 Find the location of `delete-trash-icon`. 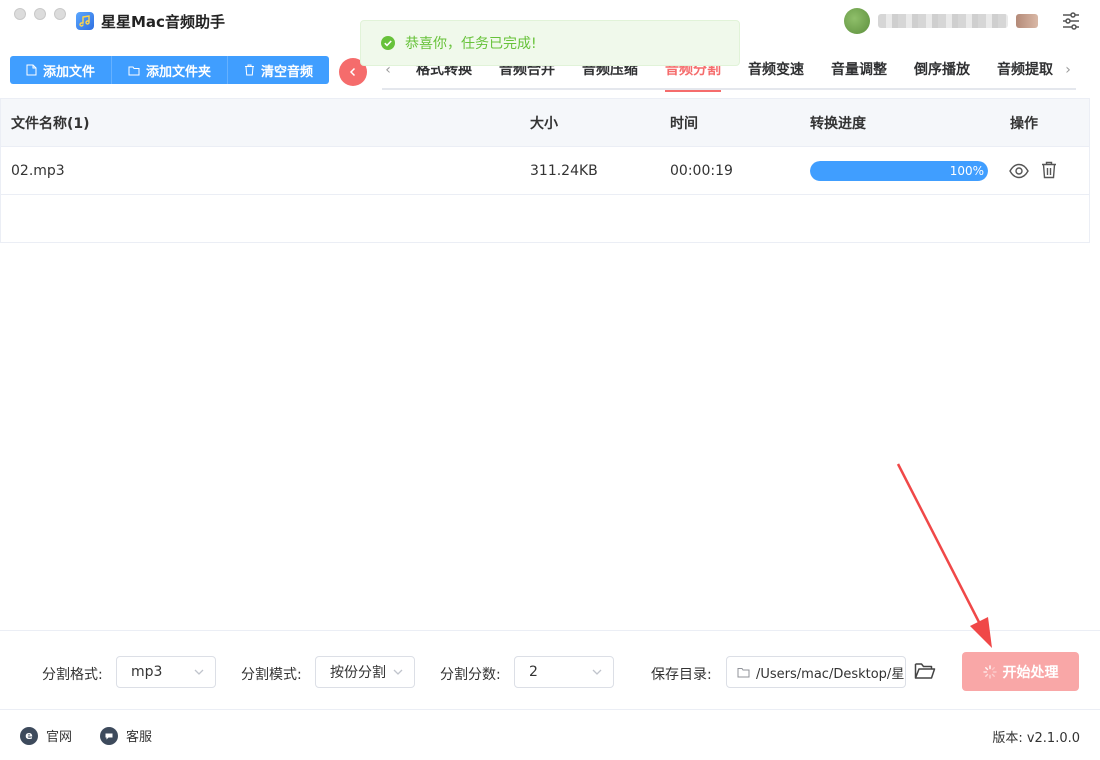

delete-trash-icon is located at coordinates (1049, 170).